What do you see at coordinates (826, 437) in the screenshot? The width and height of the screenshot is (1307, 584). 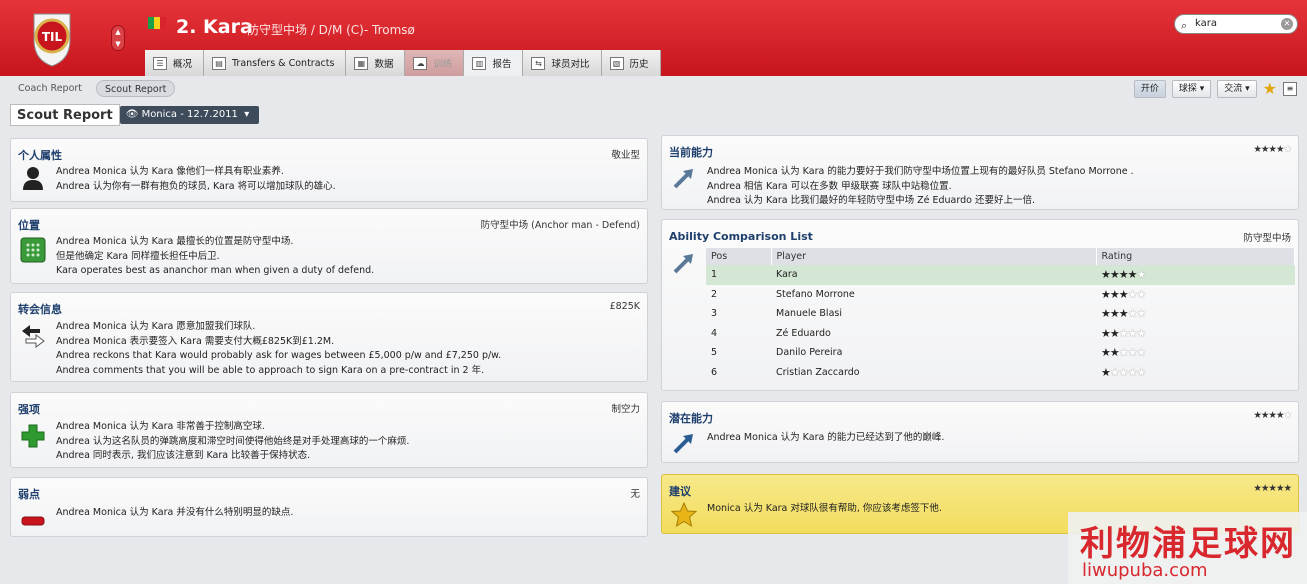 I see `card-line: Andrea Monica 认为 Kara 的能力已经达到了他的巅峰.` at bounding box center [826, 437].